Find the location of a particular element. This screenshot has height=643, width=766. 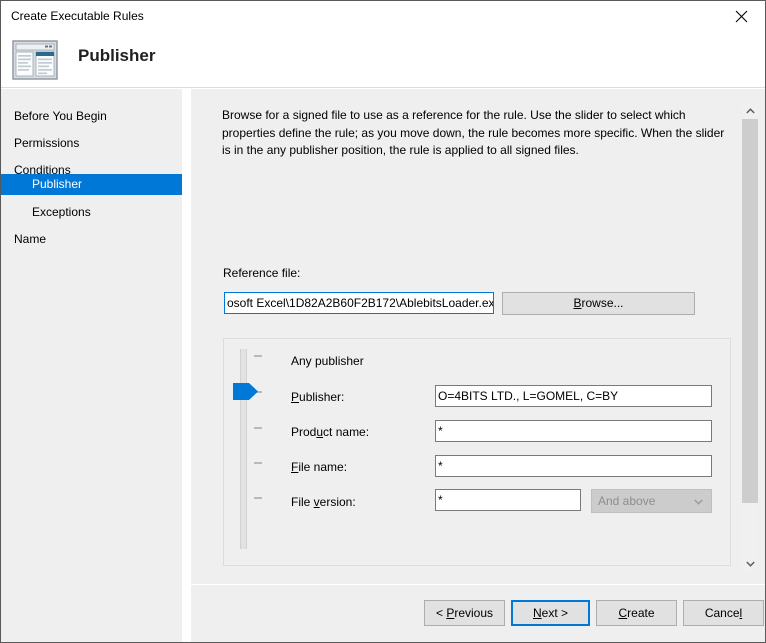

sidebar-item-label: Permissions is located at coordinates (47, 143).